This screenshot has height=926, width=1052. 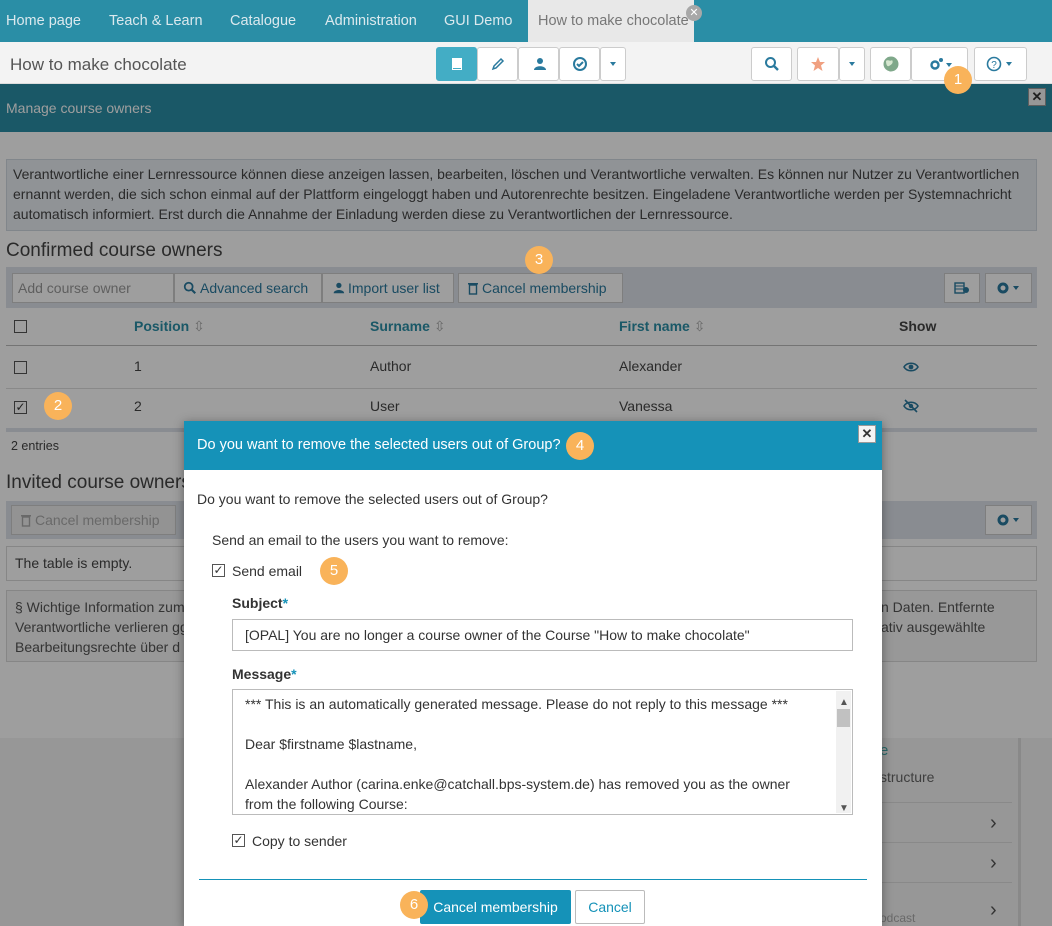 What do you see at coordinates (43, 21) in the screenshot?
I see `tab-home-page: Home page` at bounding box center [43, 21].